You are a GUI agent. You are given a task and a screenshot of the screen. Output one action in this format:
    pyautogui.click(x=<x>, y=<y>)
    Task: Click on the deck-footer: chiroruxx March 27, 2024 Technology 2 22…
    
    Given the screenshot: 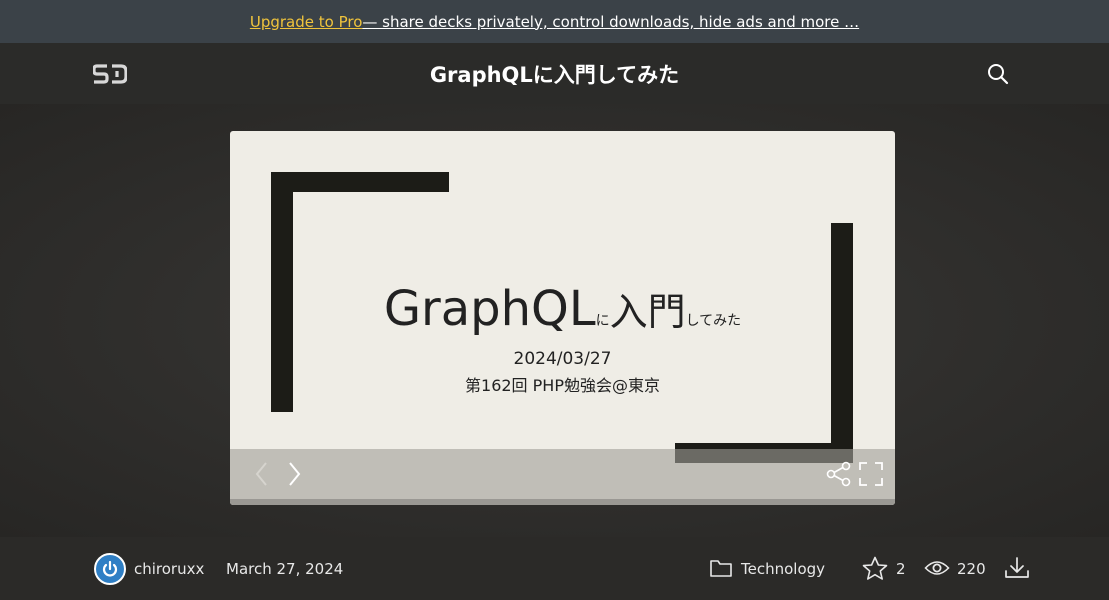 What is the action you would take?
    pyautogui.click(x=554, y=568)
    